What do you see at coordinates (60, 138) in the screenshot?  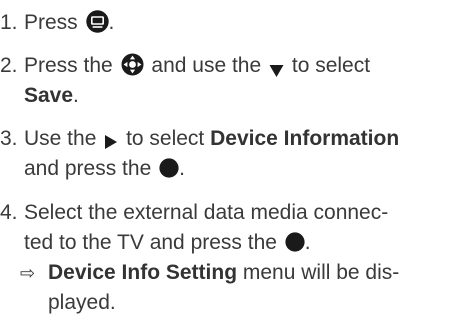 I see `step-text: Use the` at bounding box center [60, 138].